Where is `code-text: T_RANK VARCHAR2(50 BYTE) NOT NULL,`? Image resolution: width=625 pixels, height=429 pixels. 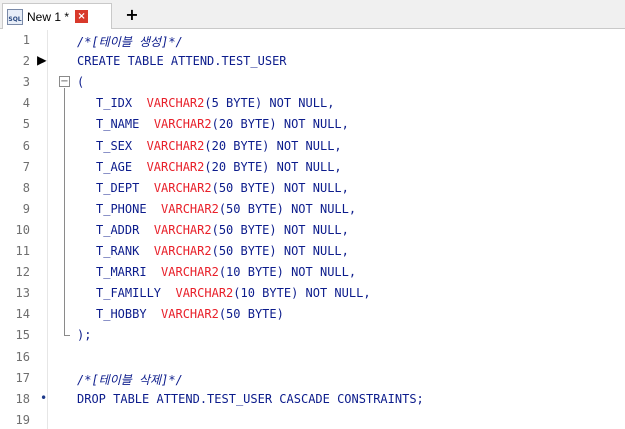
code-text: T_RANK VARCHAR2(50 BYTE) NOT NULL, is located at coordinates (222, 251).